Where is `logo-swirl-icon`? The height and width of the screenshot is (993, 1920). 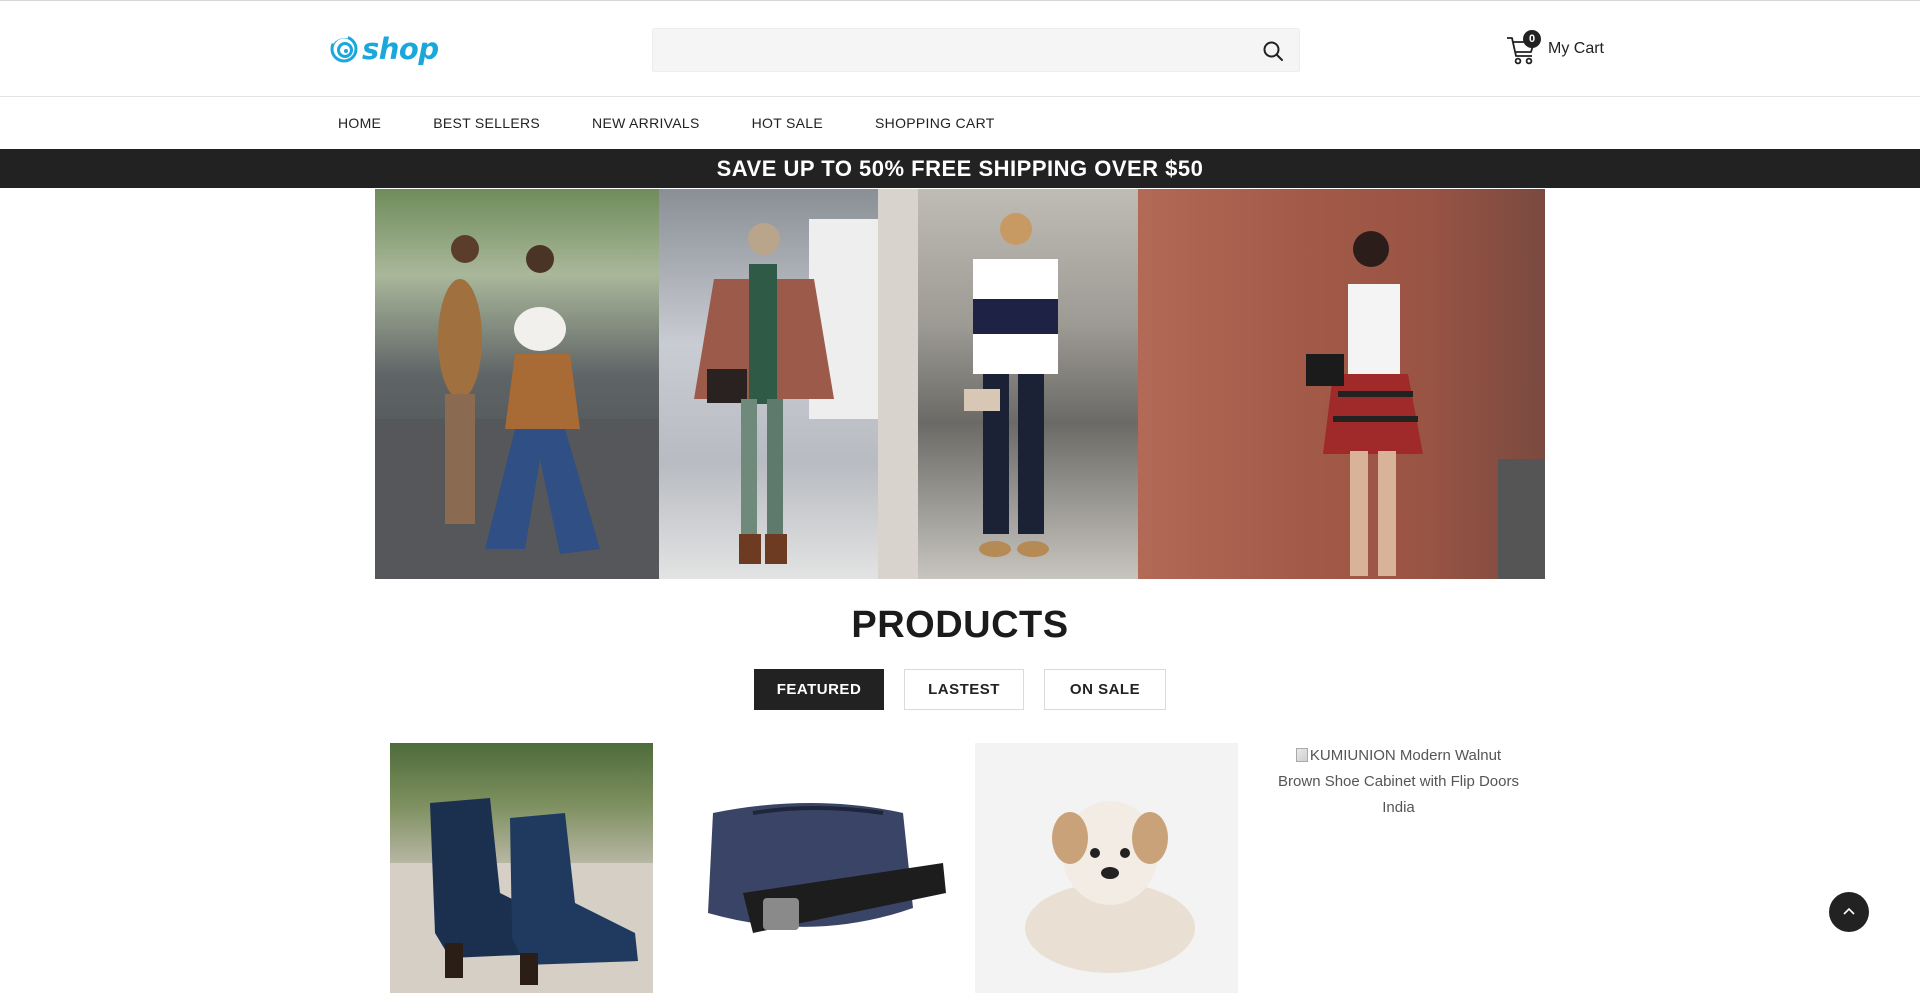
logo-swirl-icon is located at coordinates (344, 49).